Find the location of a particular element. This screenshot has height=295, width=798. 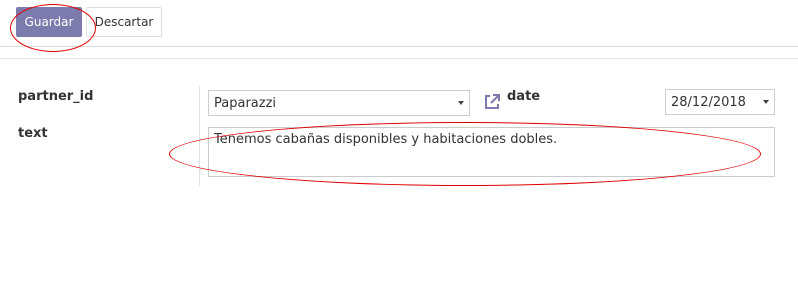

partner-id-label: partner_id is located at coordinates (56, 96).